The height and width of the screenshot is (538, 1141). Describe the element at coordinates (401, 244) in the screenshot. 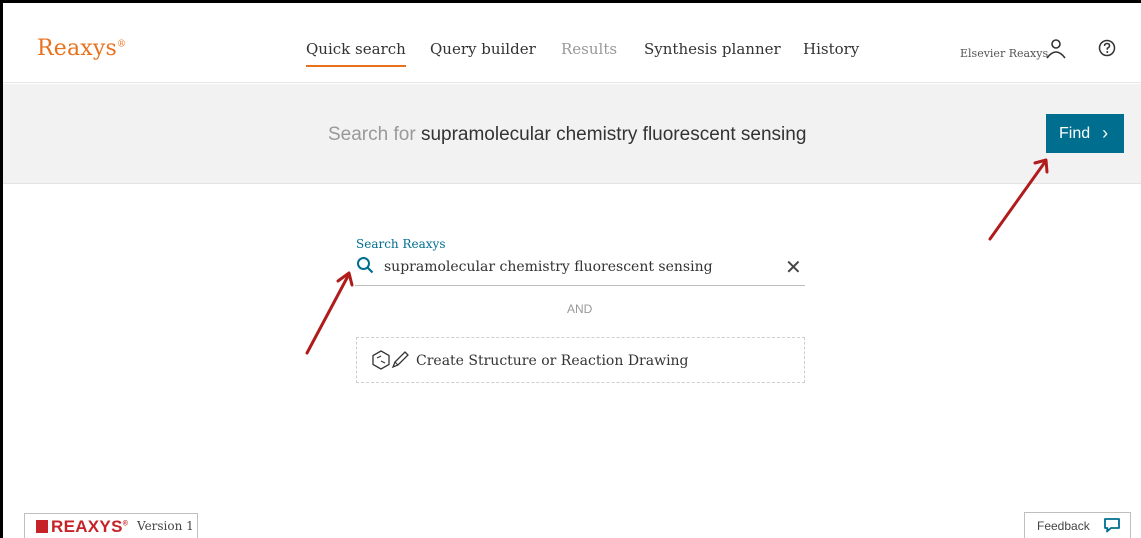

I see `search-field-label: Search Reaxys` at that location.